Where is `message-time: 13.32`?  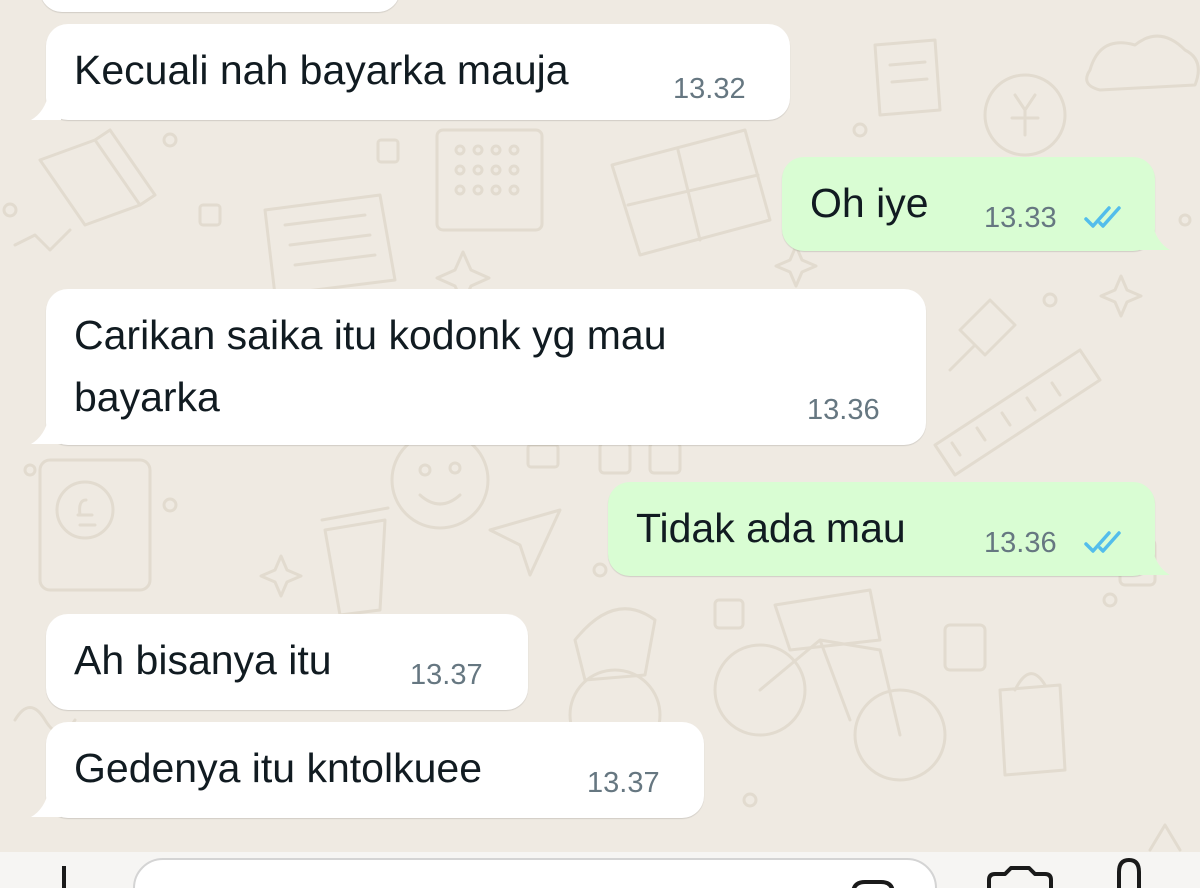 message-time: 13.32 is located at coordinates (709, 89).